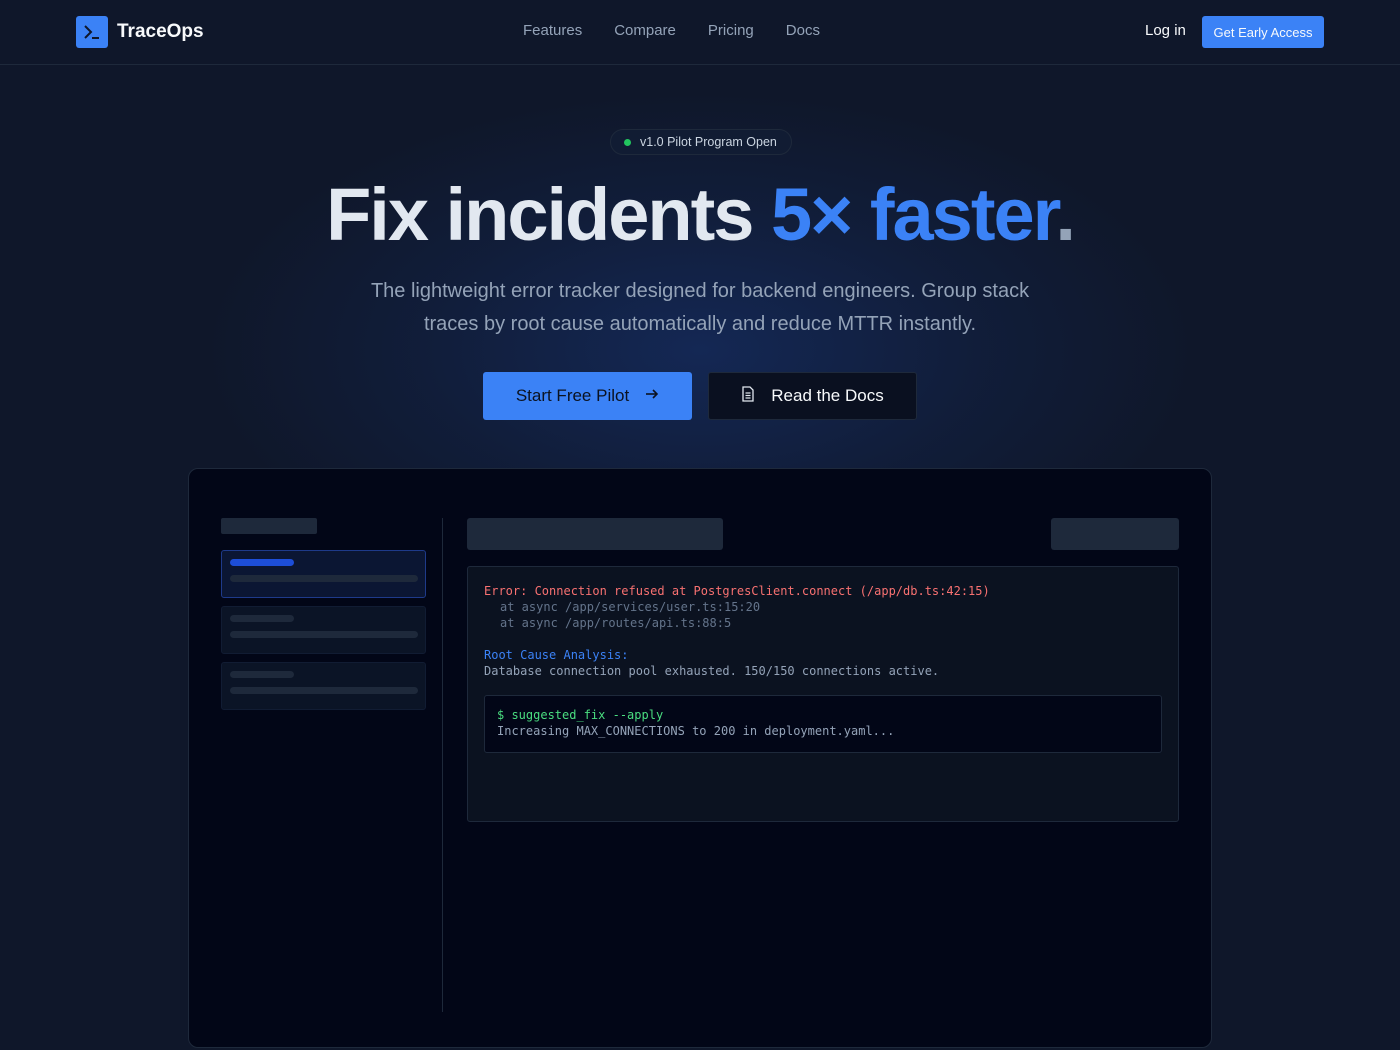 This screenshot has height=1050, width=1400. Describe the element at coordinates (748, 396) in the screenshot. I see `document-icon` at that location.